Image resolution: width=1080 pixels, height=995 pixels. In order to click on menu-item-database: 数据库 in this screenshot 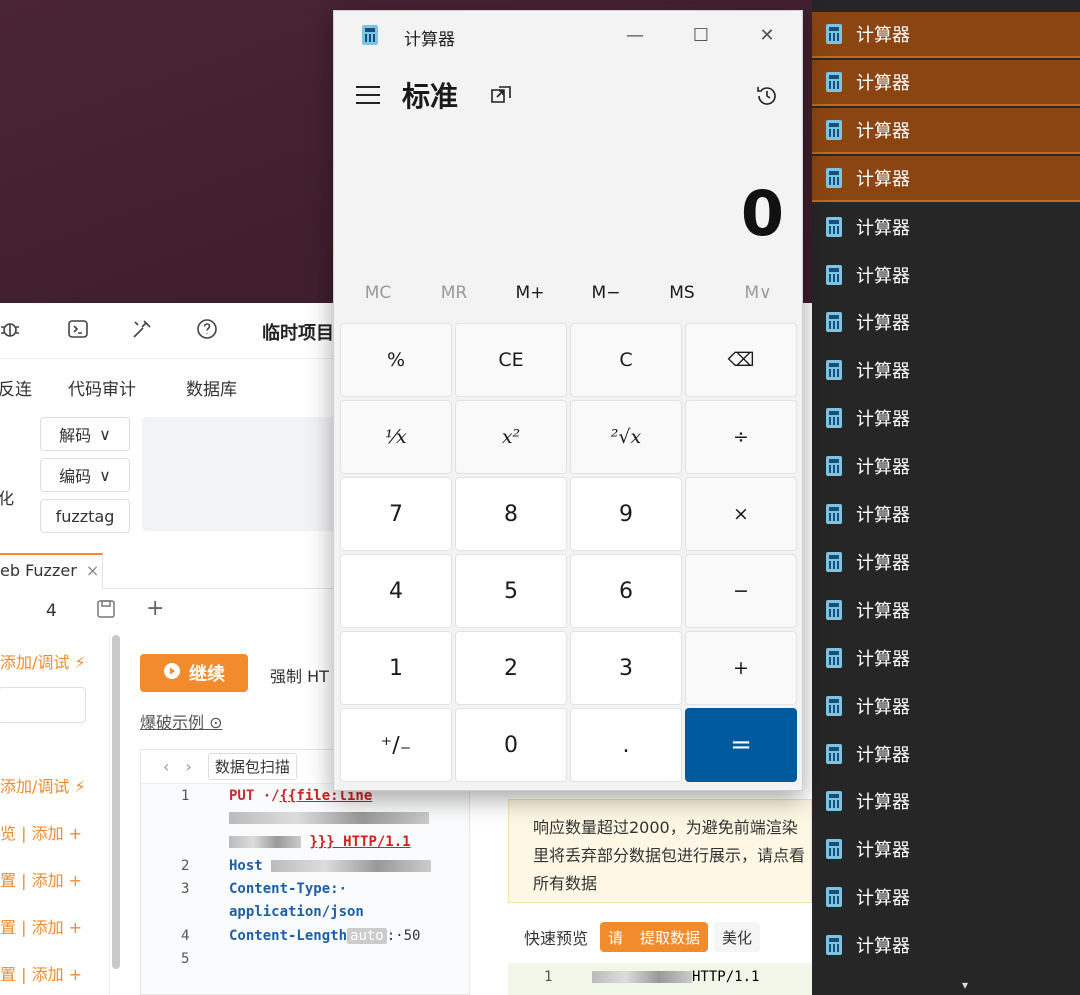, I will do `click(211, 387)`.